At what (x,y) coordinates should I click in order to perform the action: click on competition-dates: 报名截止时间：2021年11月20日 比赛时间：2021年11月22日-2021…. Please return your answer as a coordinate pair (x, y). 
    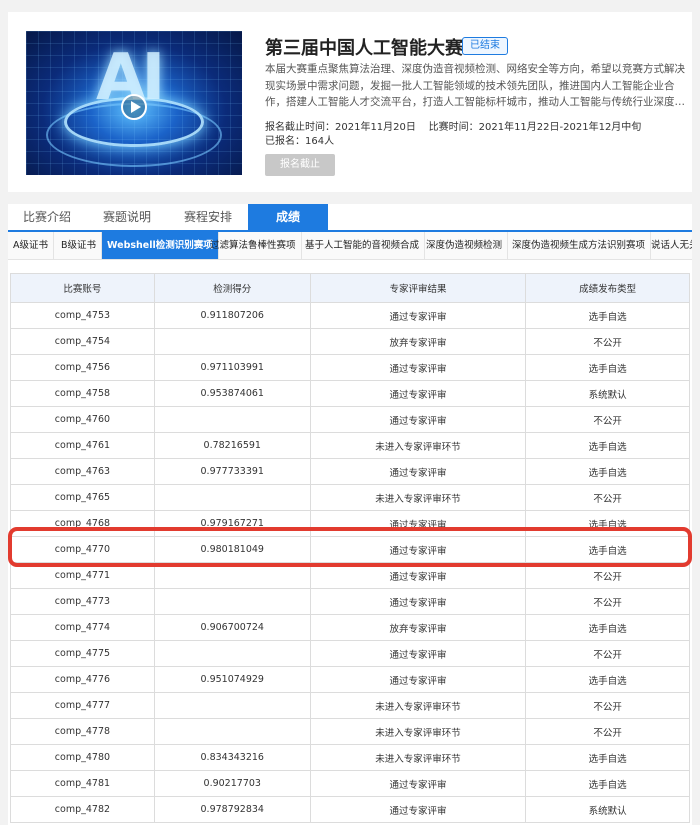
    Looking at the image, I should click on (453, 125).